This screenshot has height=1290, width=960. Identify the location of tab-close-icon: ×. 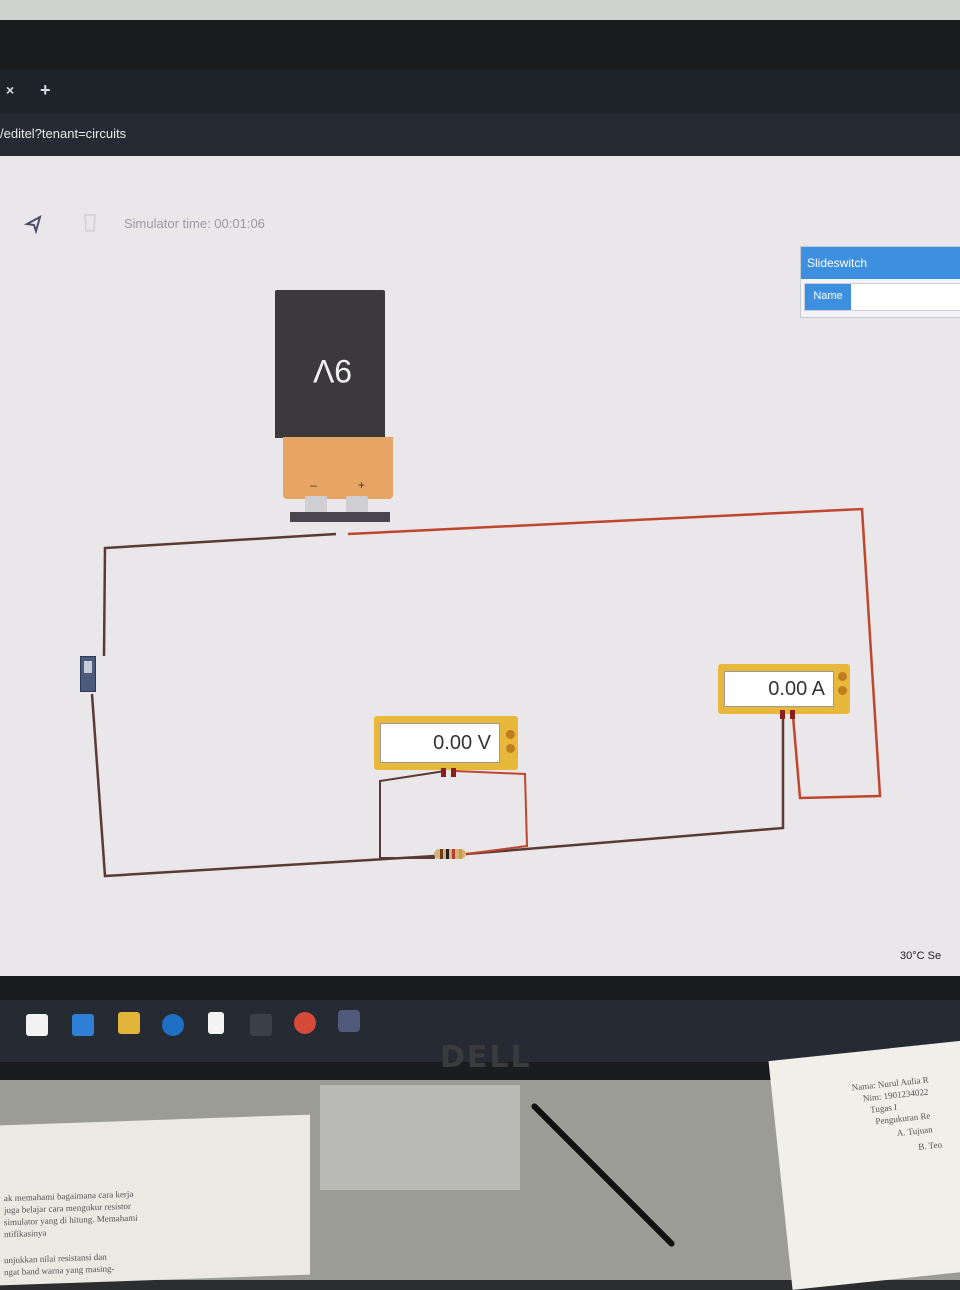
(10, 90).